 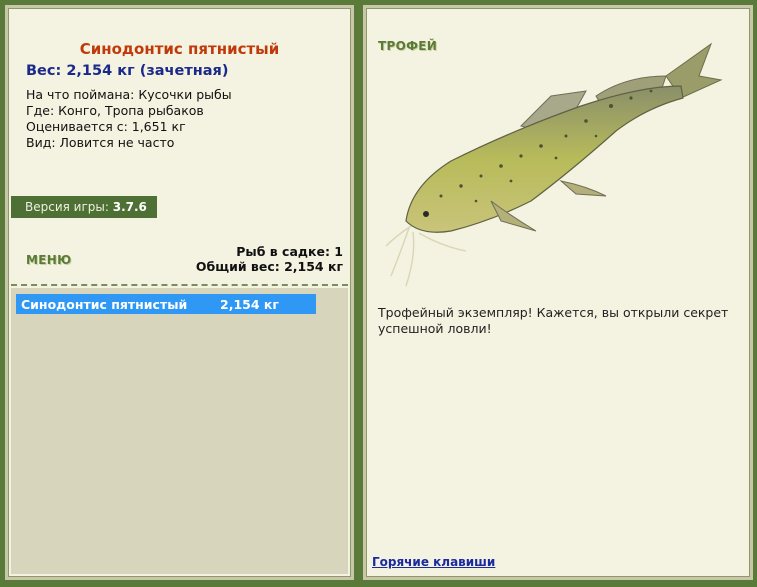 I want to click on list-item: Синодонтис пятнистый 2,154 кг, so click(x=166, y=304).